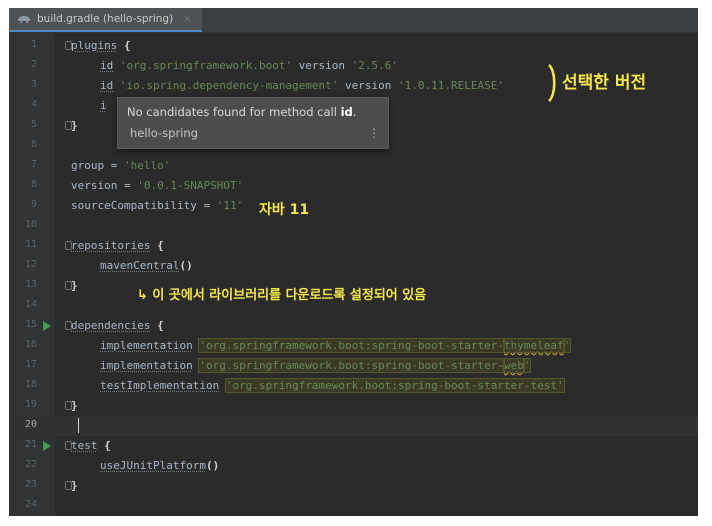 This screenshot has width=712, height=526. Describe the element at coordinates (30, 344) in the screenshot. I see `line-number: 16` at that location.